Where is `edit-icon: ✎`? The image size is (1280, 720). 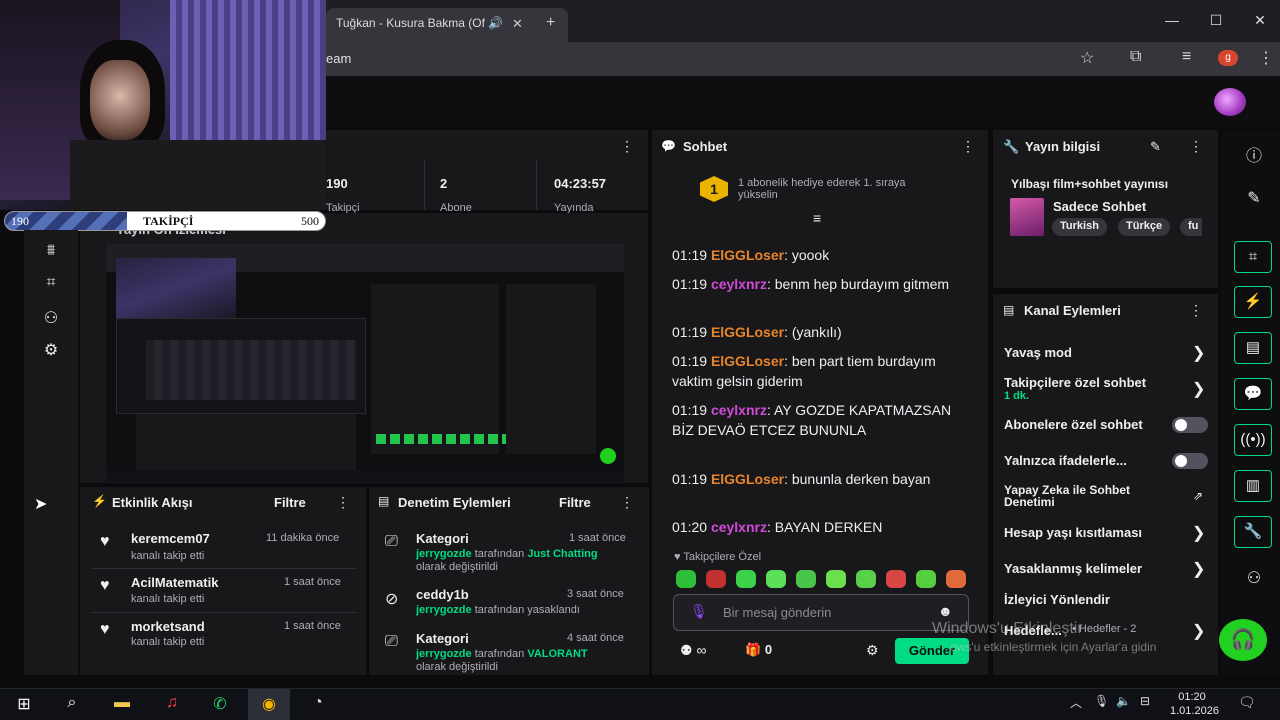
edit-icon: ✎ is located at coordinates (1254, 198).